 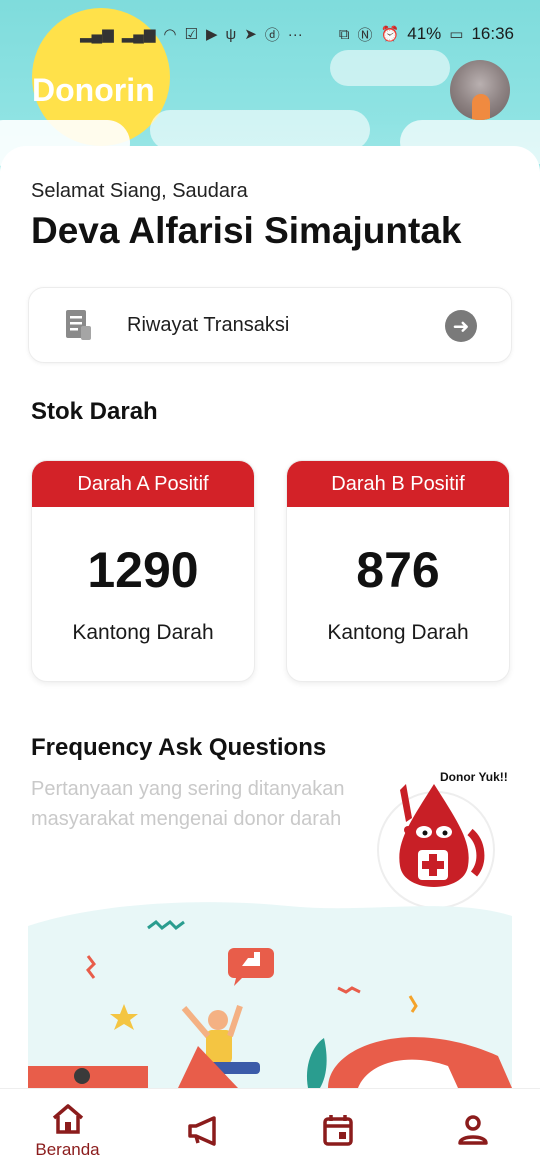 What do you see at coordinates (492, 33) in the screenshot?
I see `clock: 16:36` at bounding box center [492, 33].